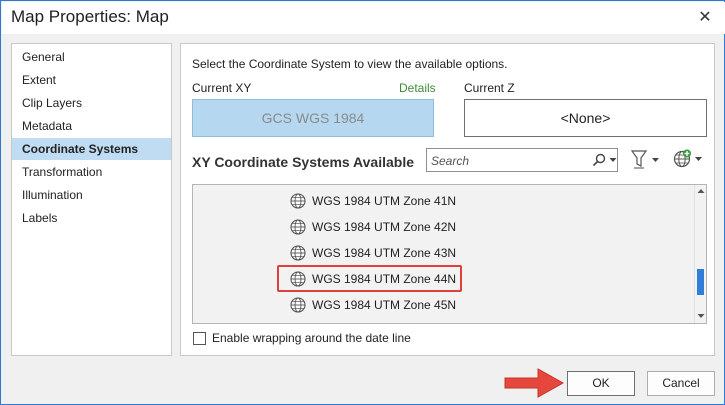 The image size is (725, 405). What do you see at coordinates (384, 201) in the screenshot?
I see `list-item-label: WGS 1984 UTM Zone 41N` at bounding box center [384, 201].